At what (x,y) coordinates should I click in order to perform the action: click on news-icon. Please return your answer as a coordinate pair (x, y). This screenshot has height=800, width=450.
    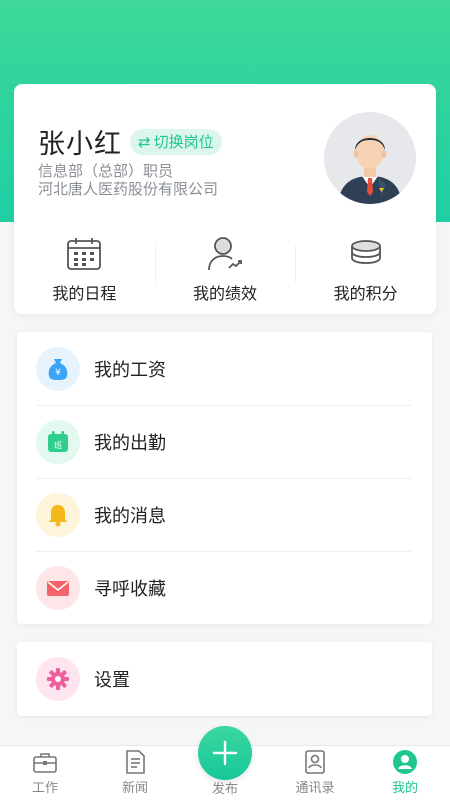
    Looking at the image, I should click on (135, 762).